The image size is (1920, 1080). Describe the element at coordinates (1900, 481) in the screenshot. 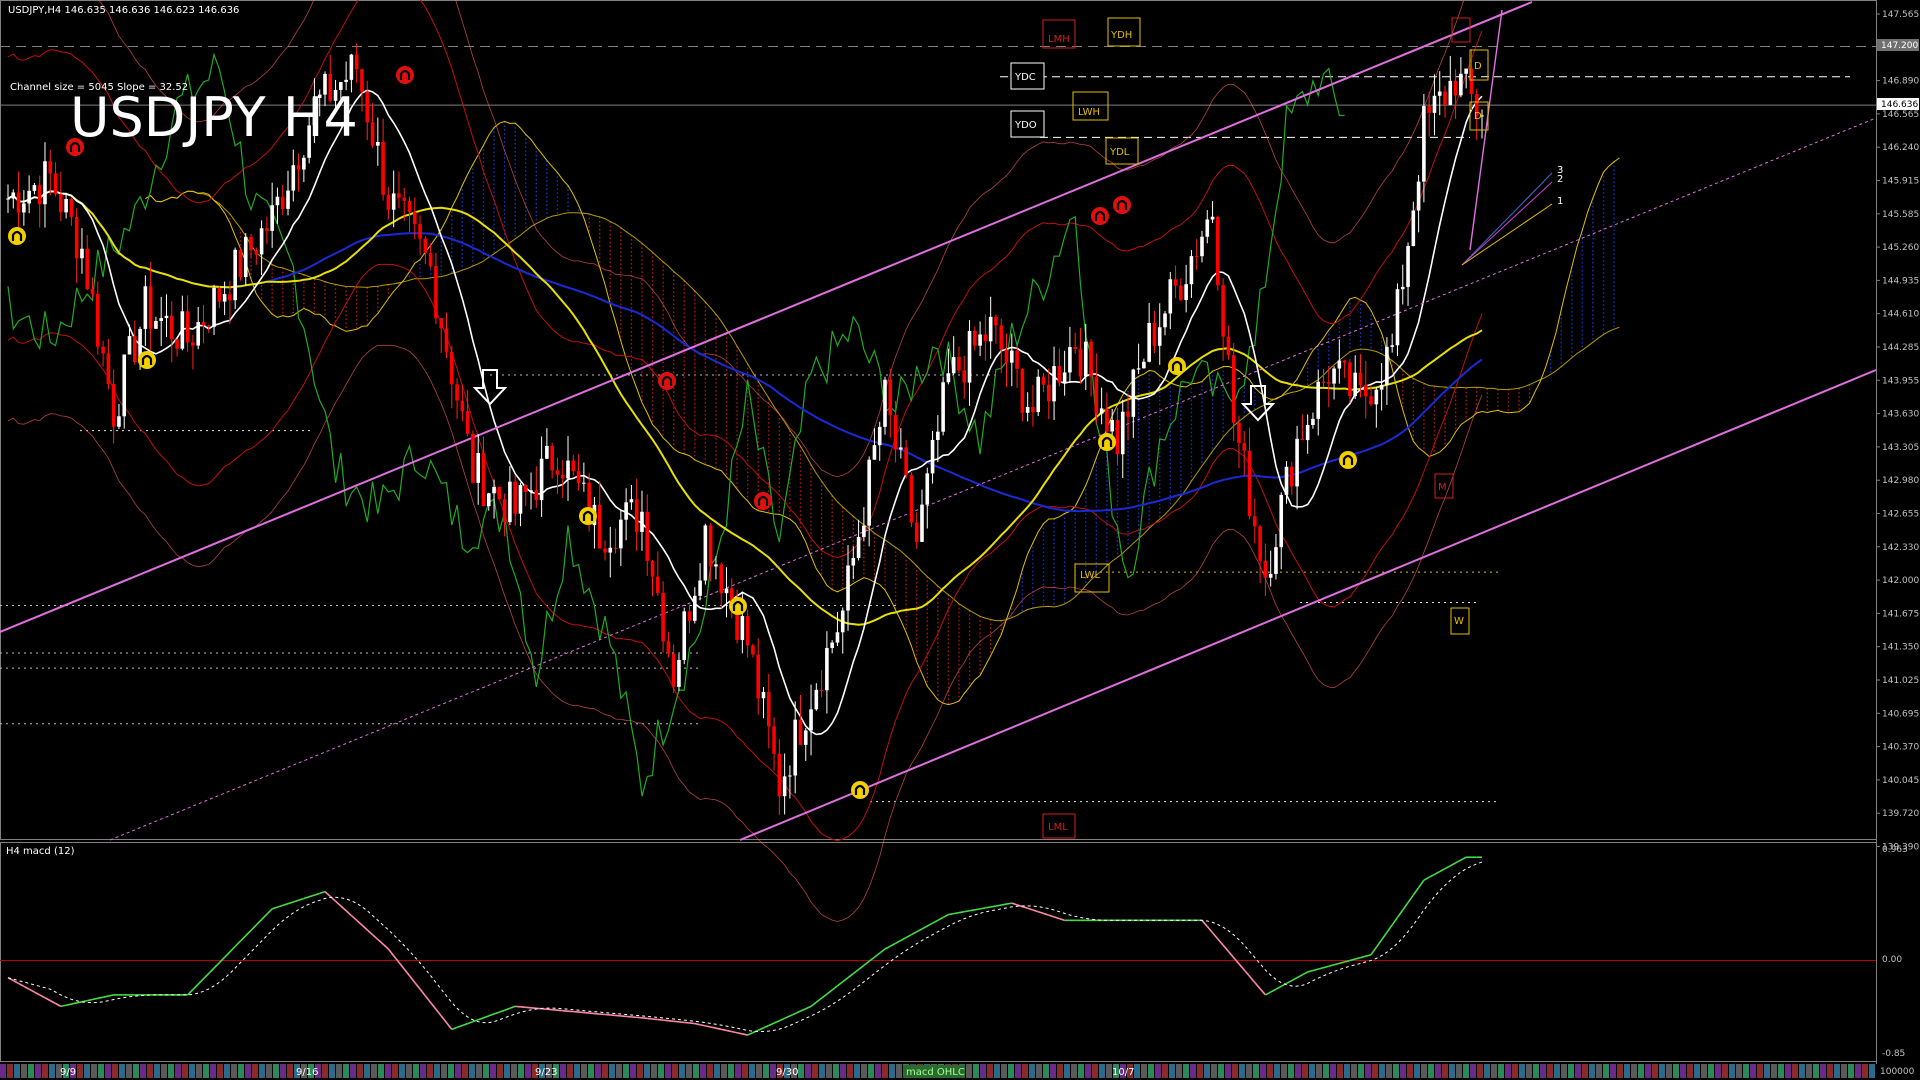

I see `y-tick-label: 142.980` at that location.